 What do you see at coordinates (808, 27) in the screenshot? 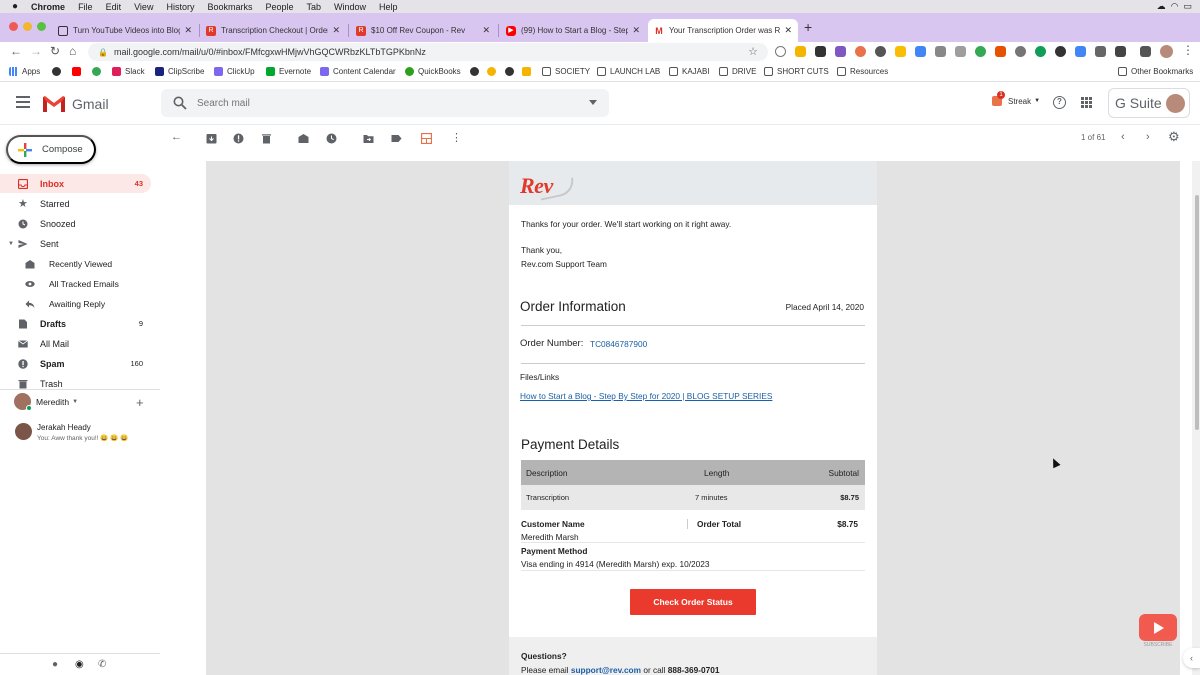
I see `new-tab-button: +` at bounding box center [808, 27].